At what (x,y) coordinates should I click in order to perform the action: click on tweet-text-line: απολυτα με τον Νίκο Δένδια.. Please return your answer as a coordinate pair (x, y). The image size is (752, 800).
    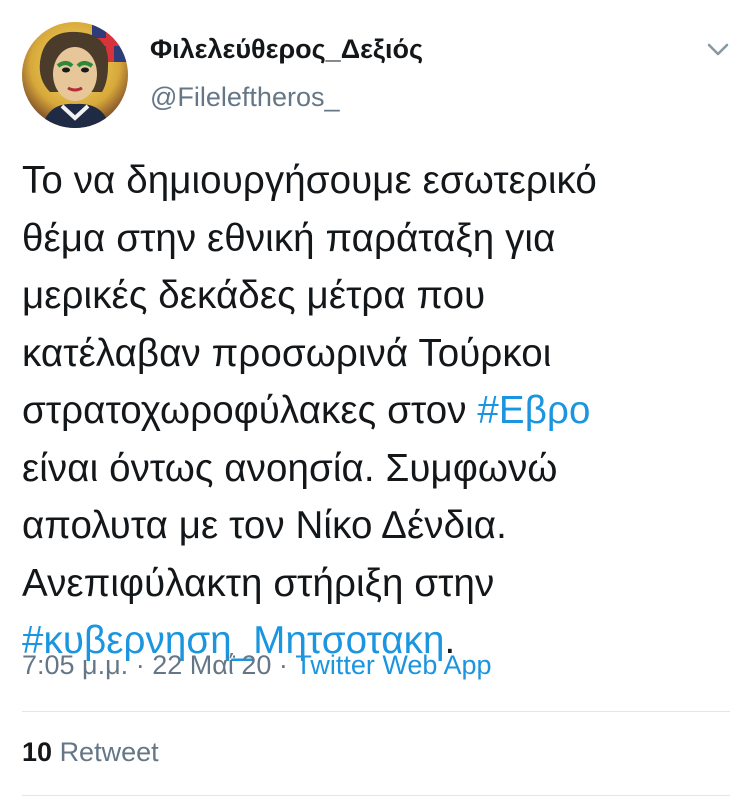
    Looking at the image, I should click on (379, 526).